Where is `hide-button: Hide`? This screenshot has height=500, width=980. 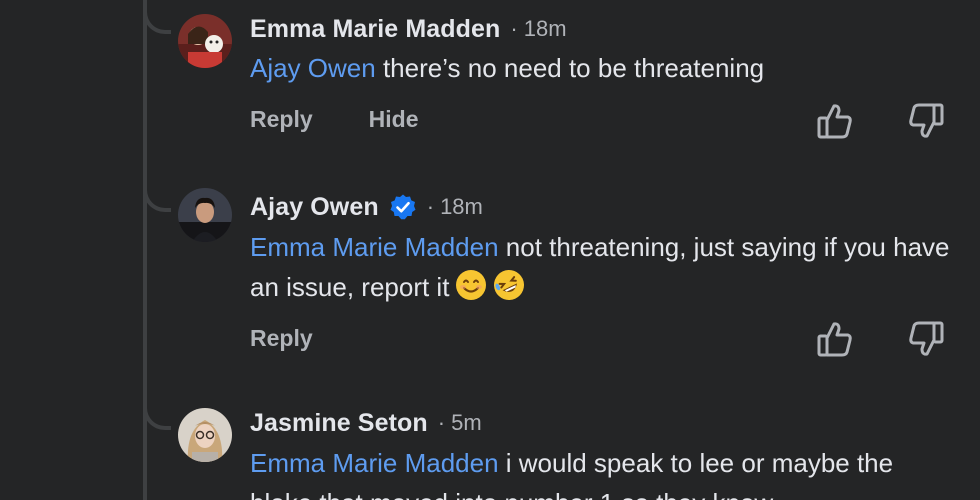
hide-button: Hide is located at coordinates (394, 119).